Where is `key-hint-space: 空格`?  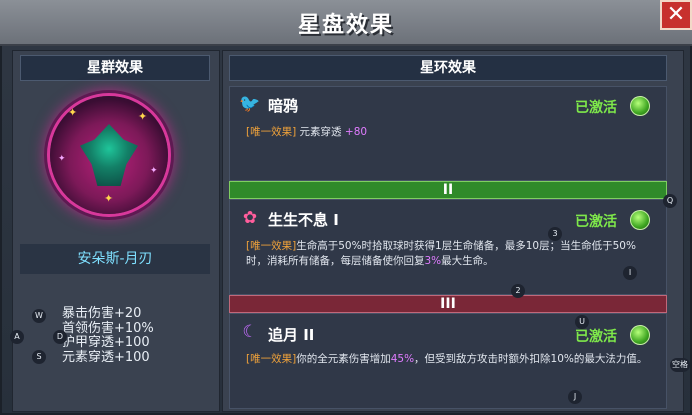 key-hint-space: 空格 is located at coordinates (680, 365).